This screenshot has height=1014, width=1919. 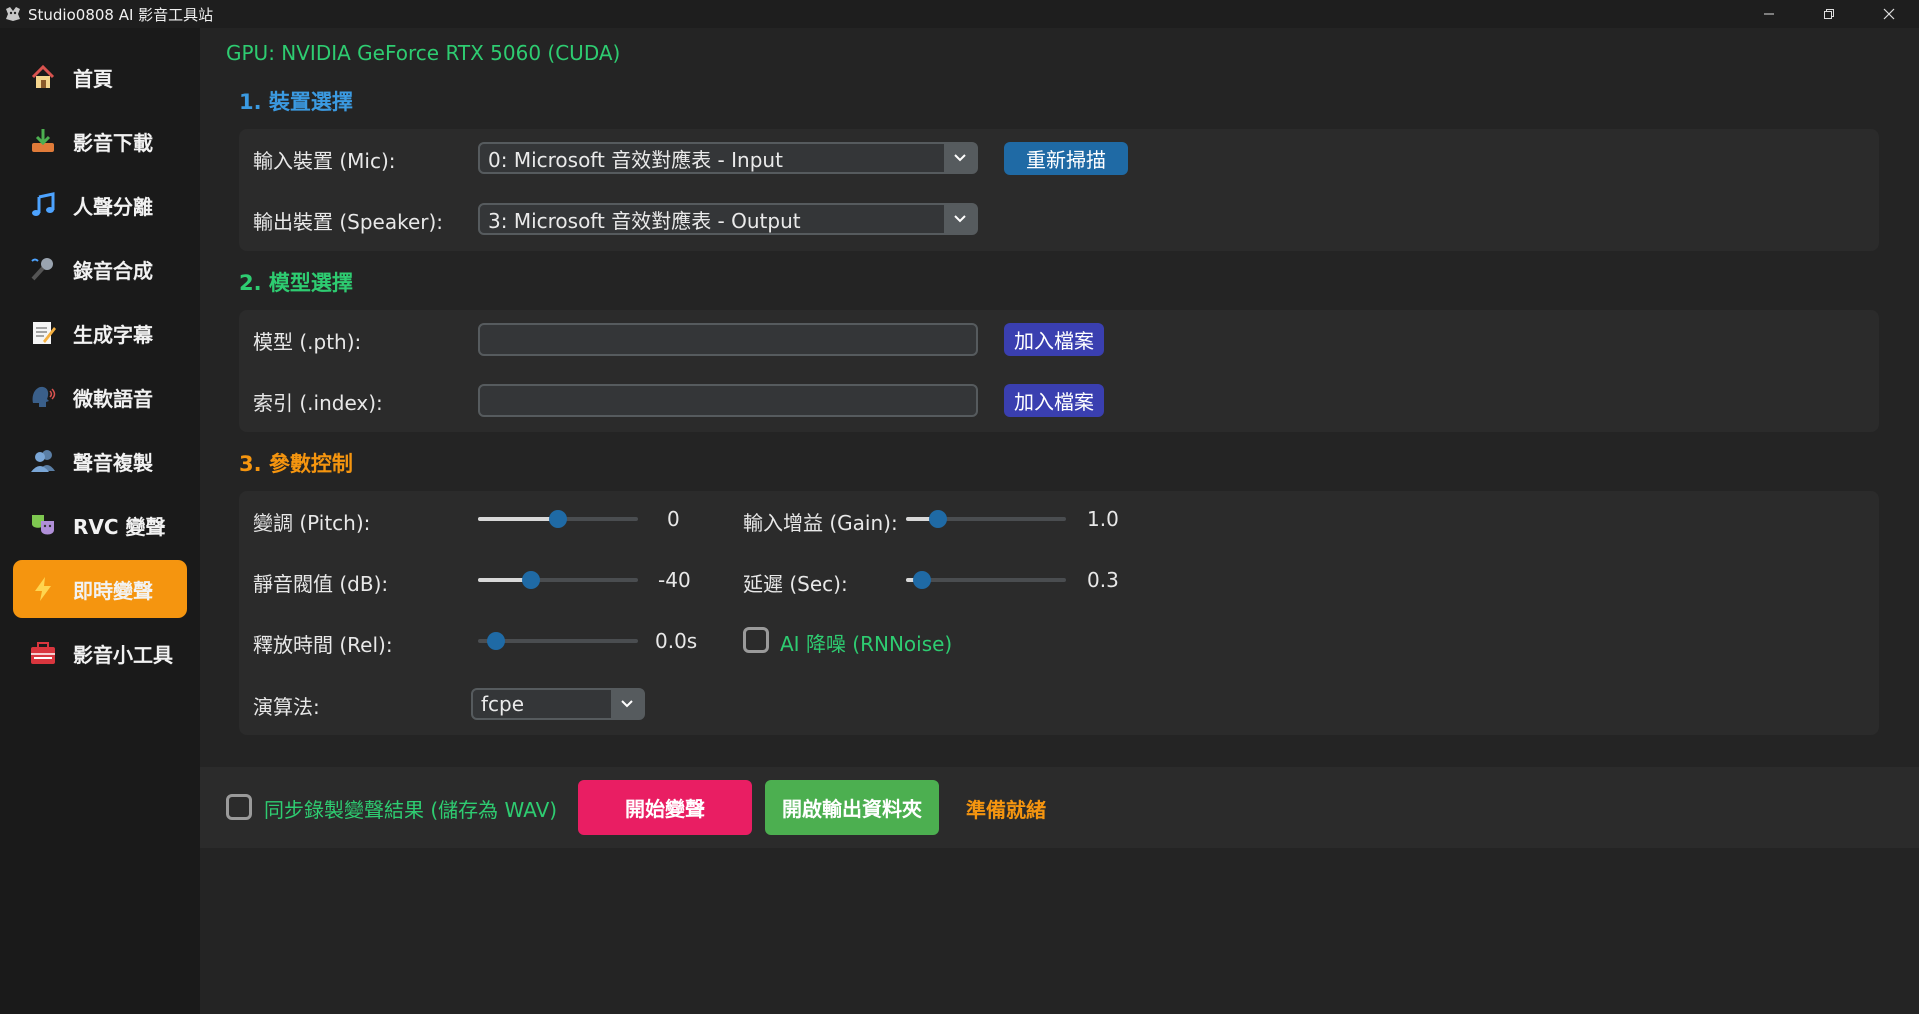 What do you see at coordinates (43, 333) in the screenshot?
I see `memo-icon` at bounding box center [43, 333].